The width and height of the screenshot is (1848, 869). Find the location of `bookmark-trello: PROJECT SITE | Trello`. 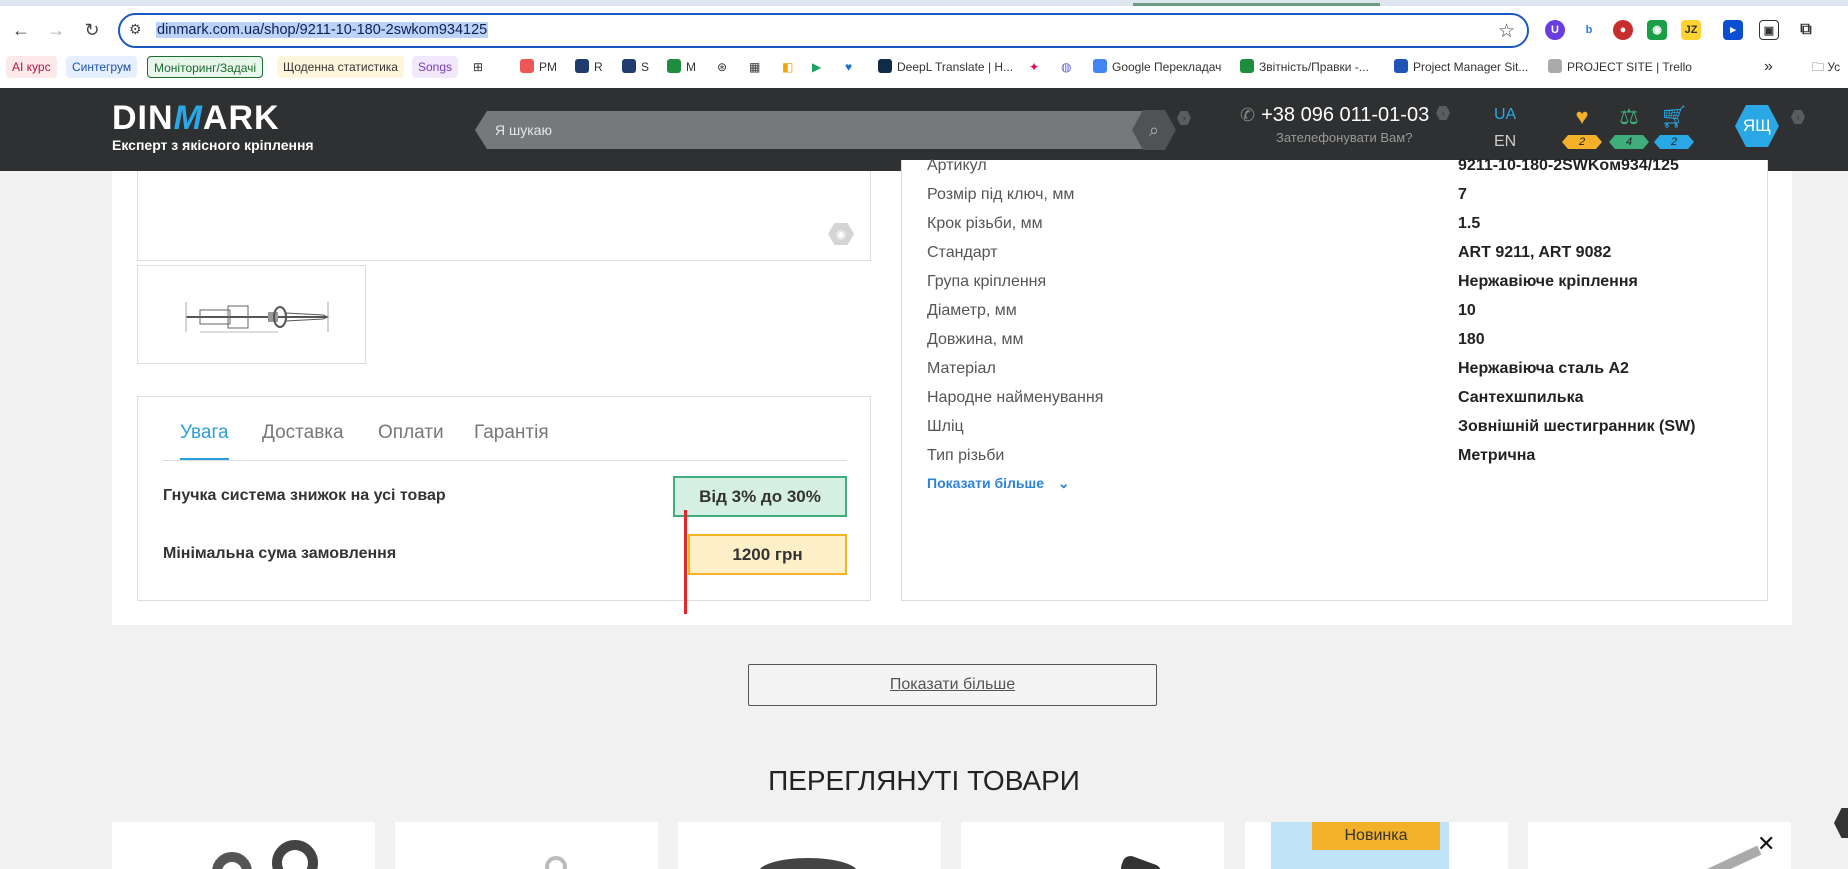

bookmark-trello: PROJECT SITE | Trello is located at coordinates (1620, 67).